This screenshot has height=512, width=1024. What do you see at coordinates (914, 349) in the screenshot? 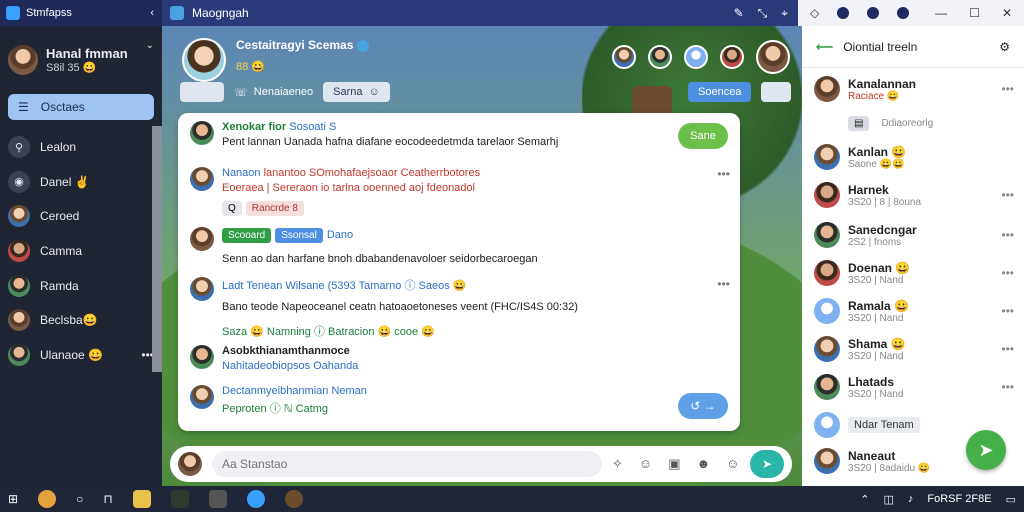
I see `list-item: Shama 😀 3S20 | Nand •••` at bounding box center [914, 349].